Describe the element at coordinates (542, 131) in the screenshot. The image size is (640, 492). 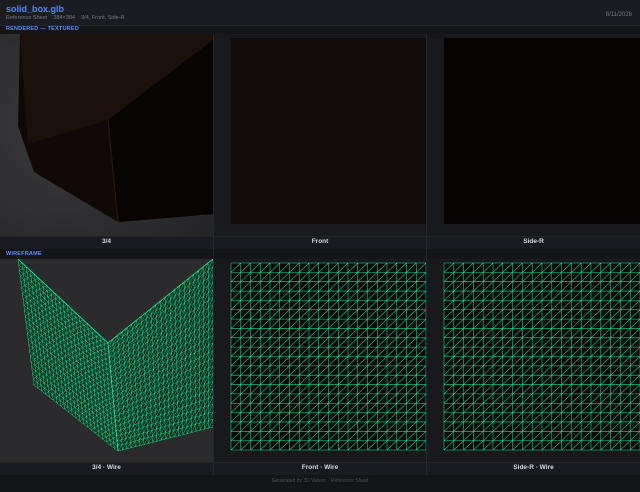
I see `box-side-face` at that location.